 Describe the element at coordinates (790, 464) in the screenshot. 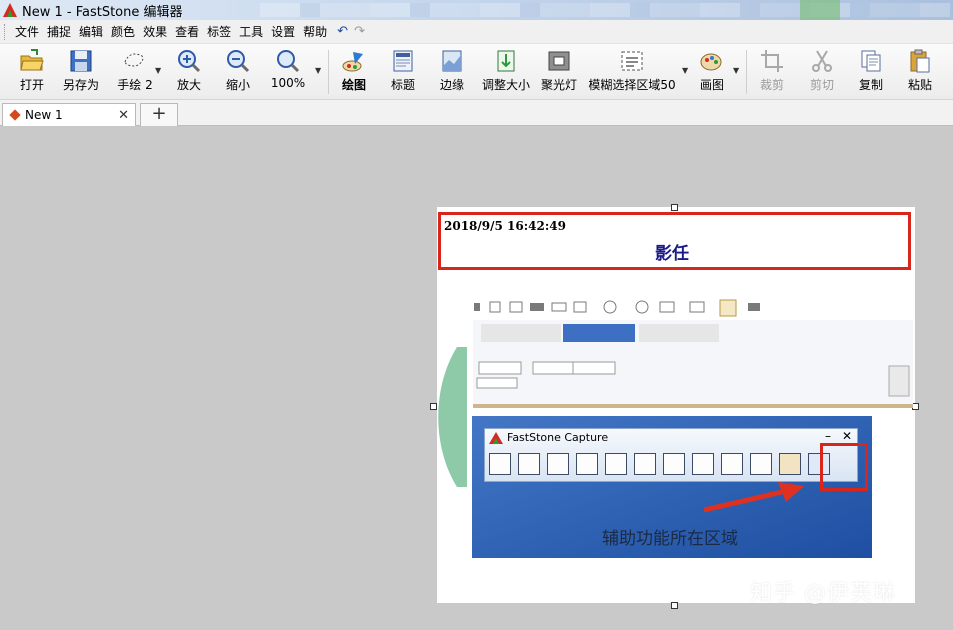

I see `capture-palette-icon` at that location.